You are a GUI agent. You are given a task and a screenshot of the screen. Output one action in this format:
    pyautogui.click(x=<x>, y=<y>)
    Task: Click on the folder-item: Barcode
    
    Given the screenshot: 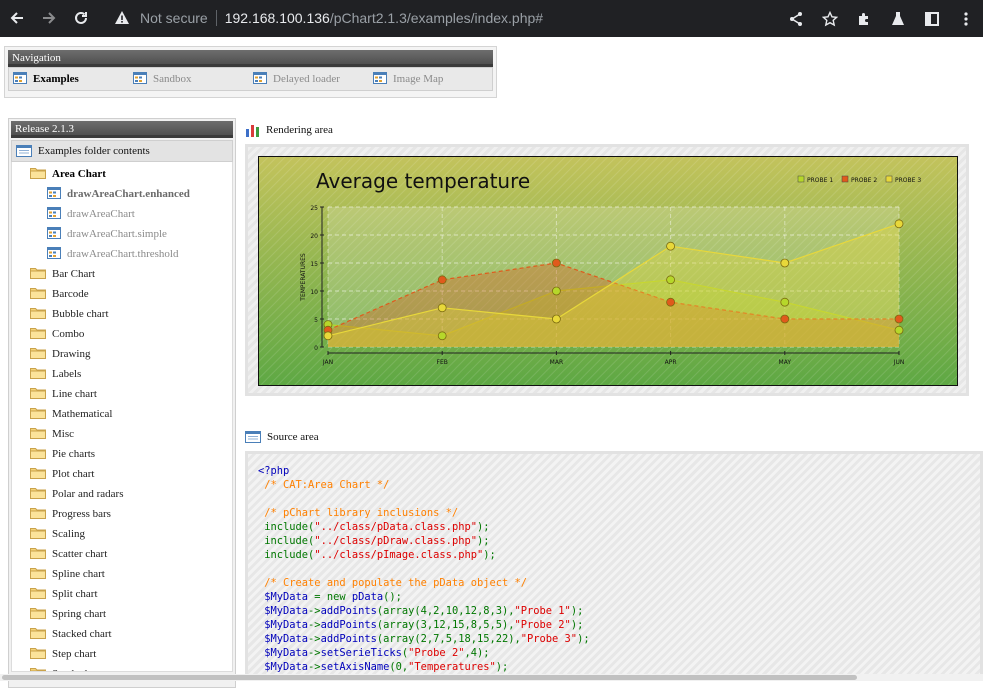 What is the action you would take?
    pyautogui.click(x=122, y=294)
    